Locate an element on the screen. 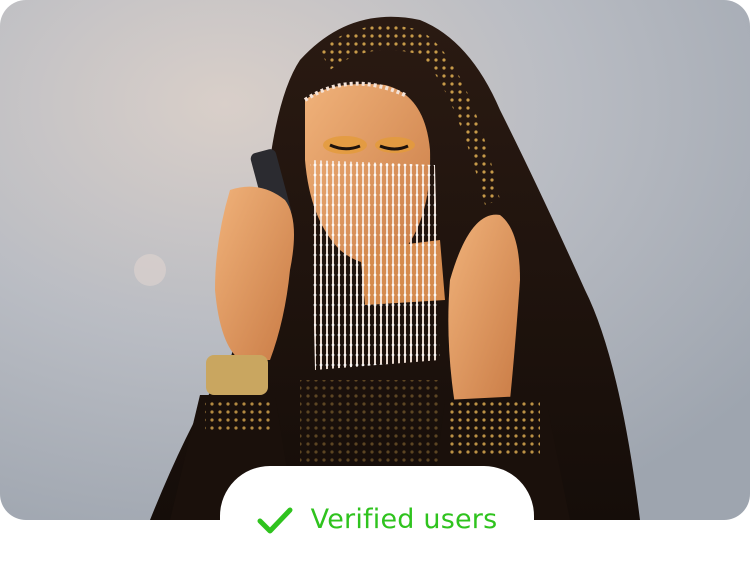 Image resolution: width=750 pixels, height=572 pixels. verified-users-badge: Verified users is located at coordinates (377, 519).